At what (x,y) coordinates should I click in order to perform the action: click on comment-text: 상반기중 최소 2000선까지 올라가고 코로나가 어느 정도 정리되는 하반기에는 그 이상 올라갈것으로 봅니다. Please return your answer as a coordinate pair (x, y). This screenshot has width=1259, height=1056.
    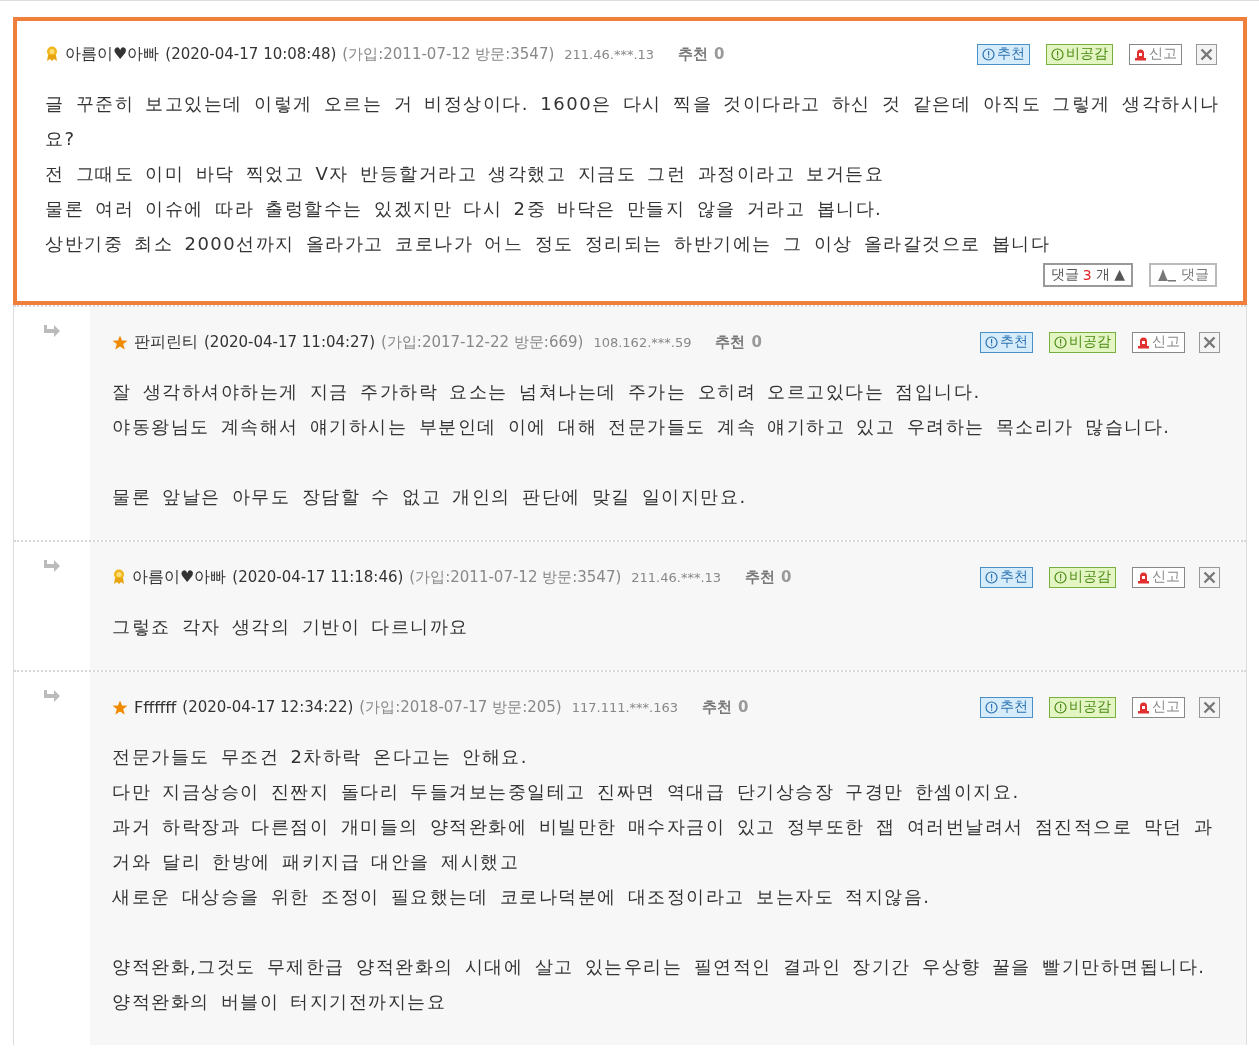
    Looking at the image, I should click on (548, 244).